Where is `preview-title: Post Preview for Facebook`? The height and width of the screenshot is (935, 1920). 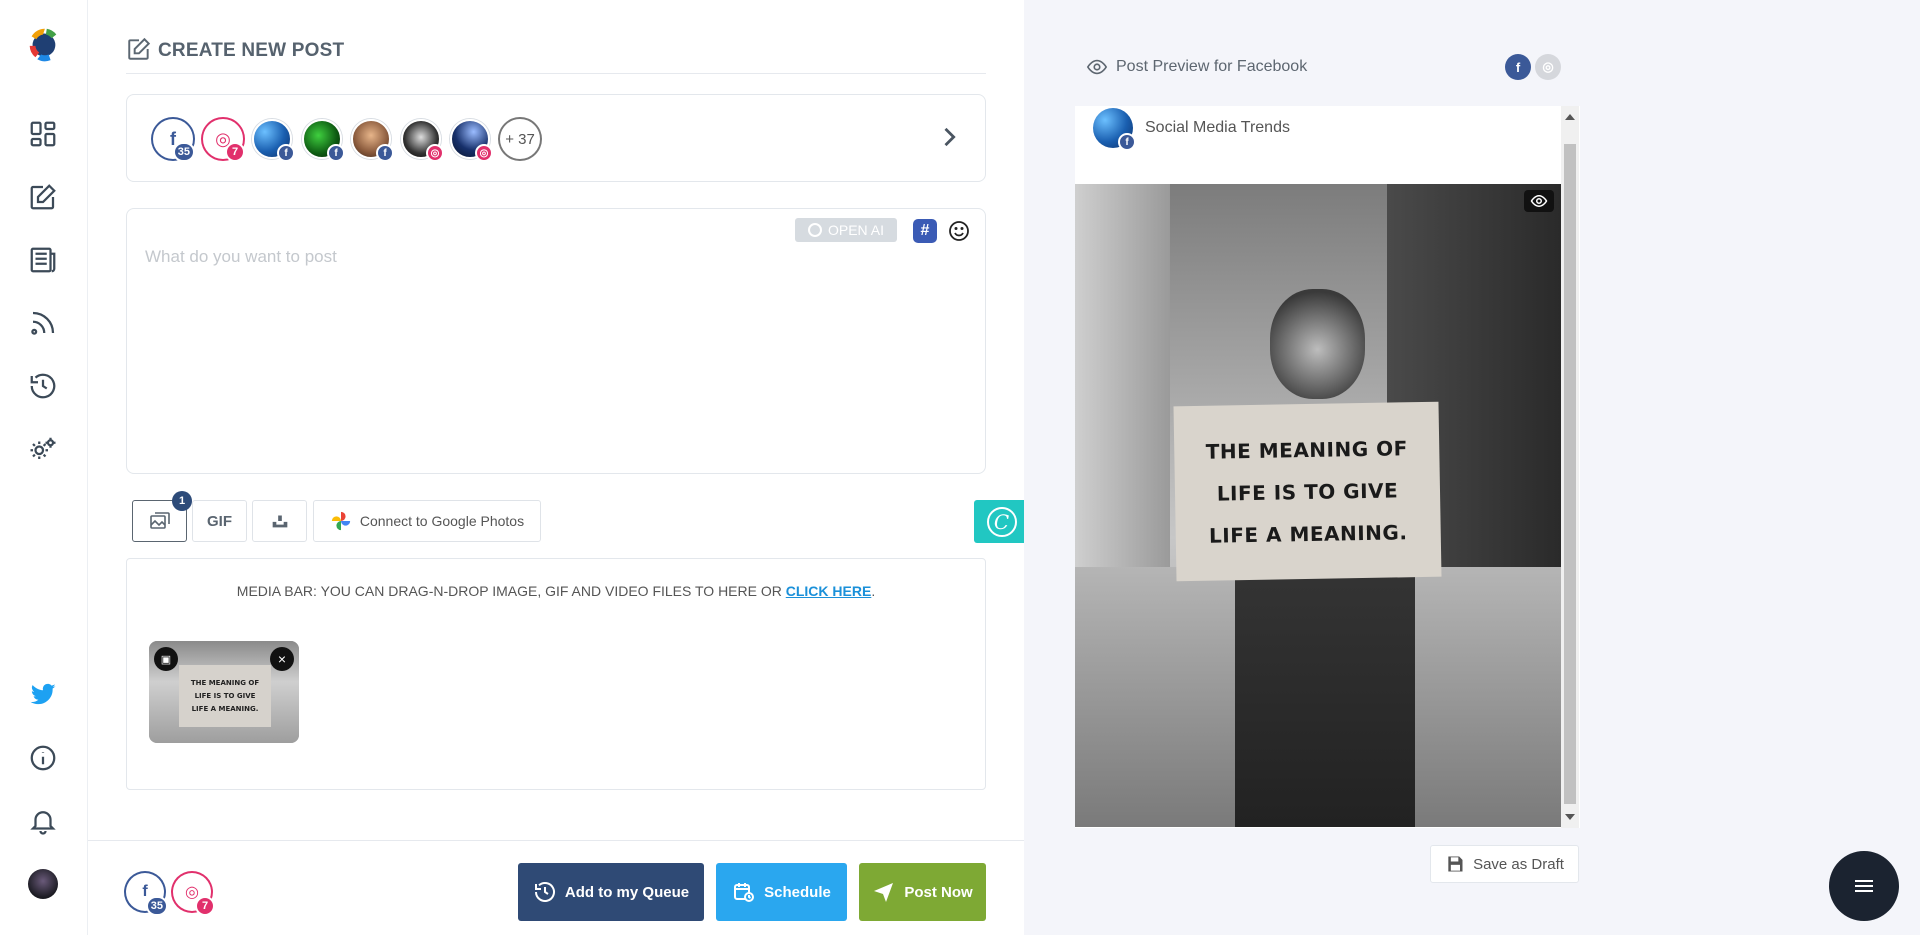 preview-title: Post Preview for Facebook is located at coordinates (1212, 66).